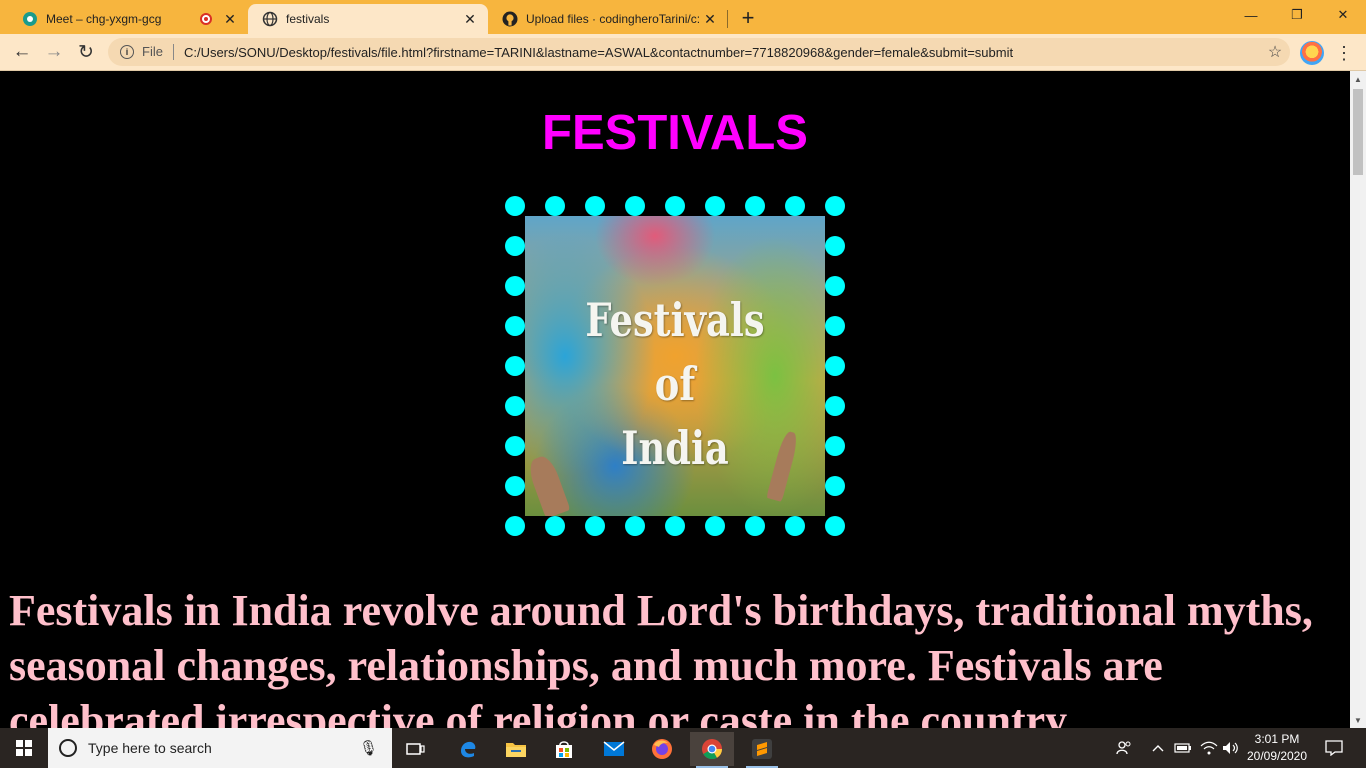 Image resolution: width=1366 pixels, height=768 pixels. Describe the element at coordinates (158, 52) in the screenshot. I see `scheme-label: File` at that location.